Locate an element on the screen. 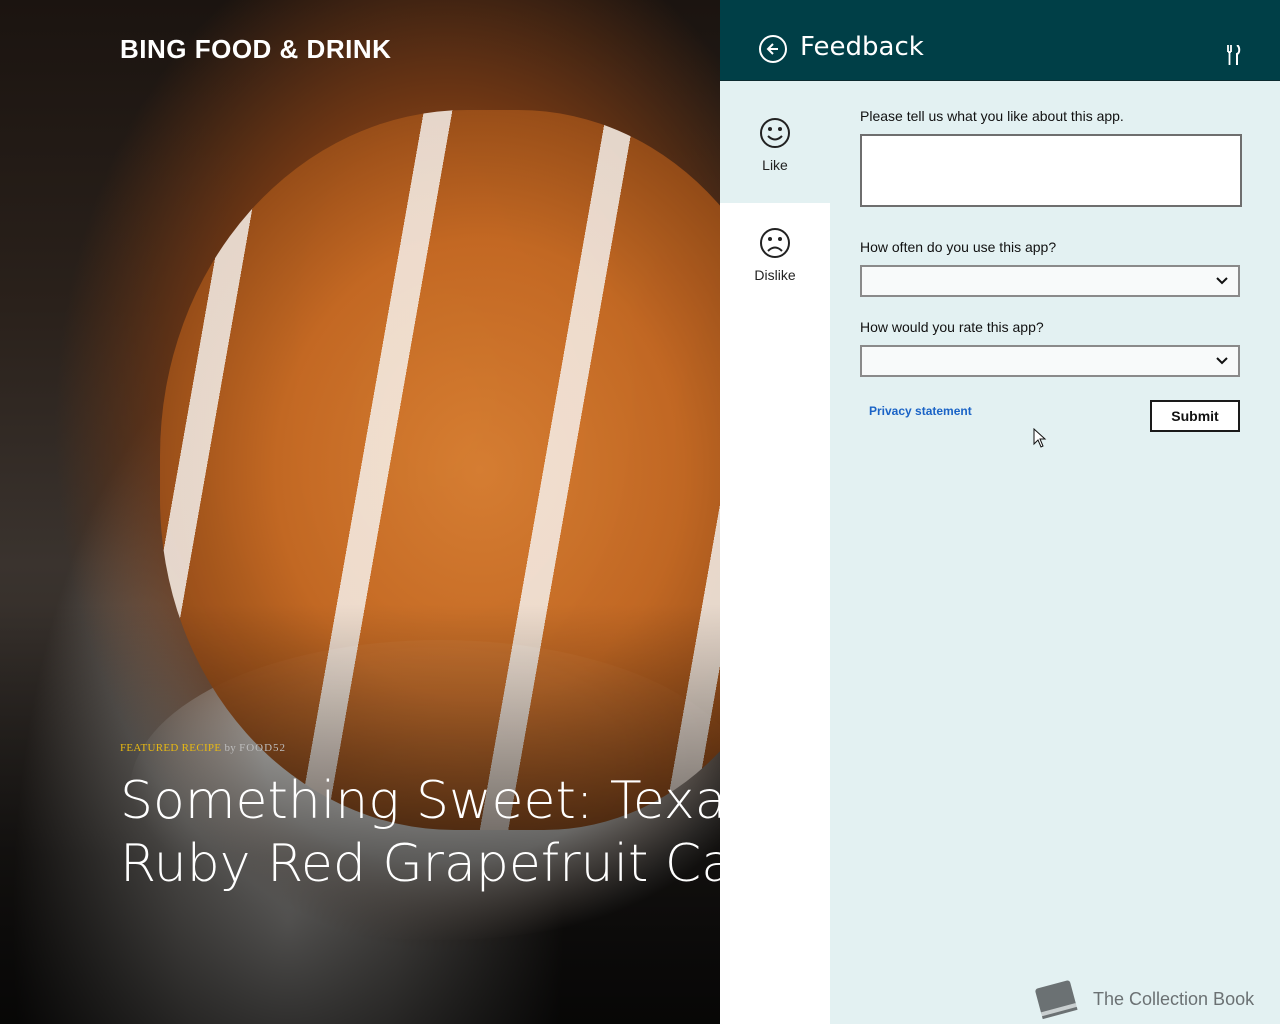 This screenshot has width=1280, height=1024. dislike-label: Dislike is located at coordinates (775, 275).